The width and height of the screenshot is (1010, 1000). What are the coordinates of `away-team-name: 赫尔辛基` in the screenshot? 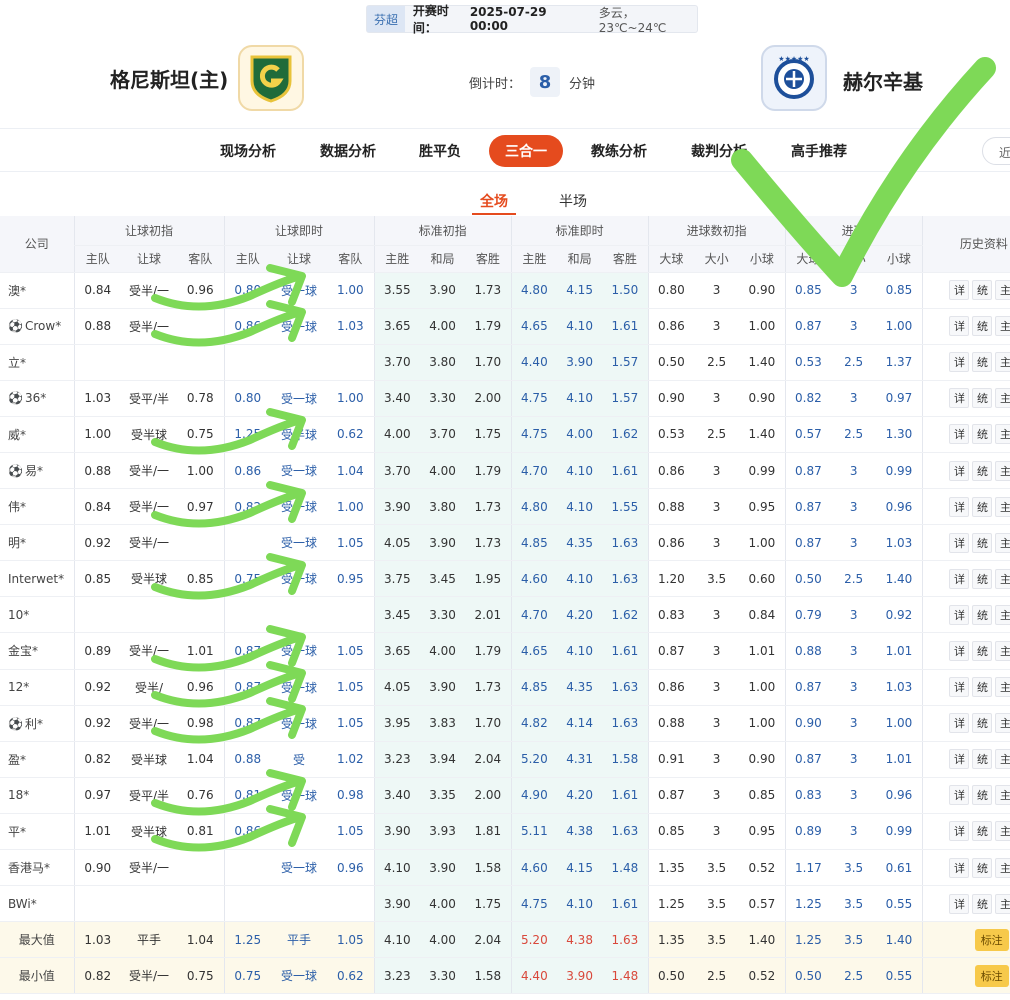 It's located at (883, 80).